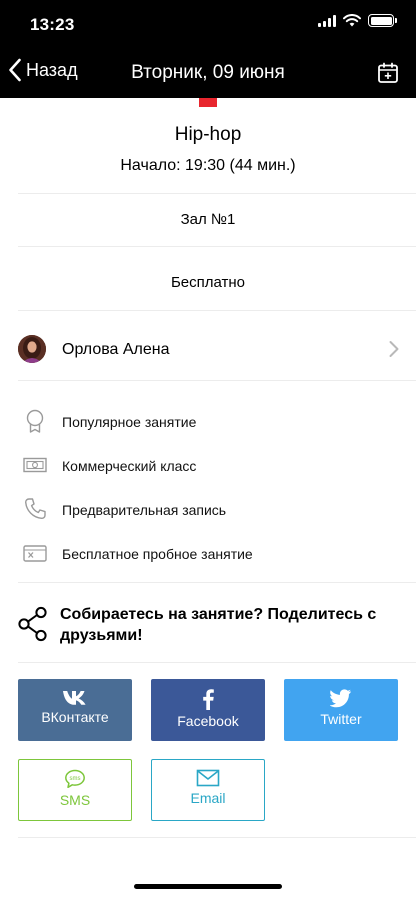 This screenshot has width=416, height=900. Describe the element at coordinates (208, 134) in the screenshot. I see `class-title: Hip-hop` at that location.